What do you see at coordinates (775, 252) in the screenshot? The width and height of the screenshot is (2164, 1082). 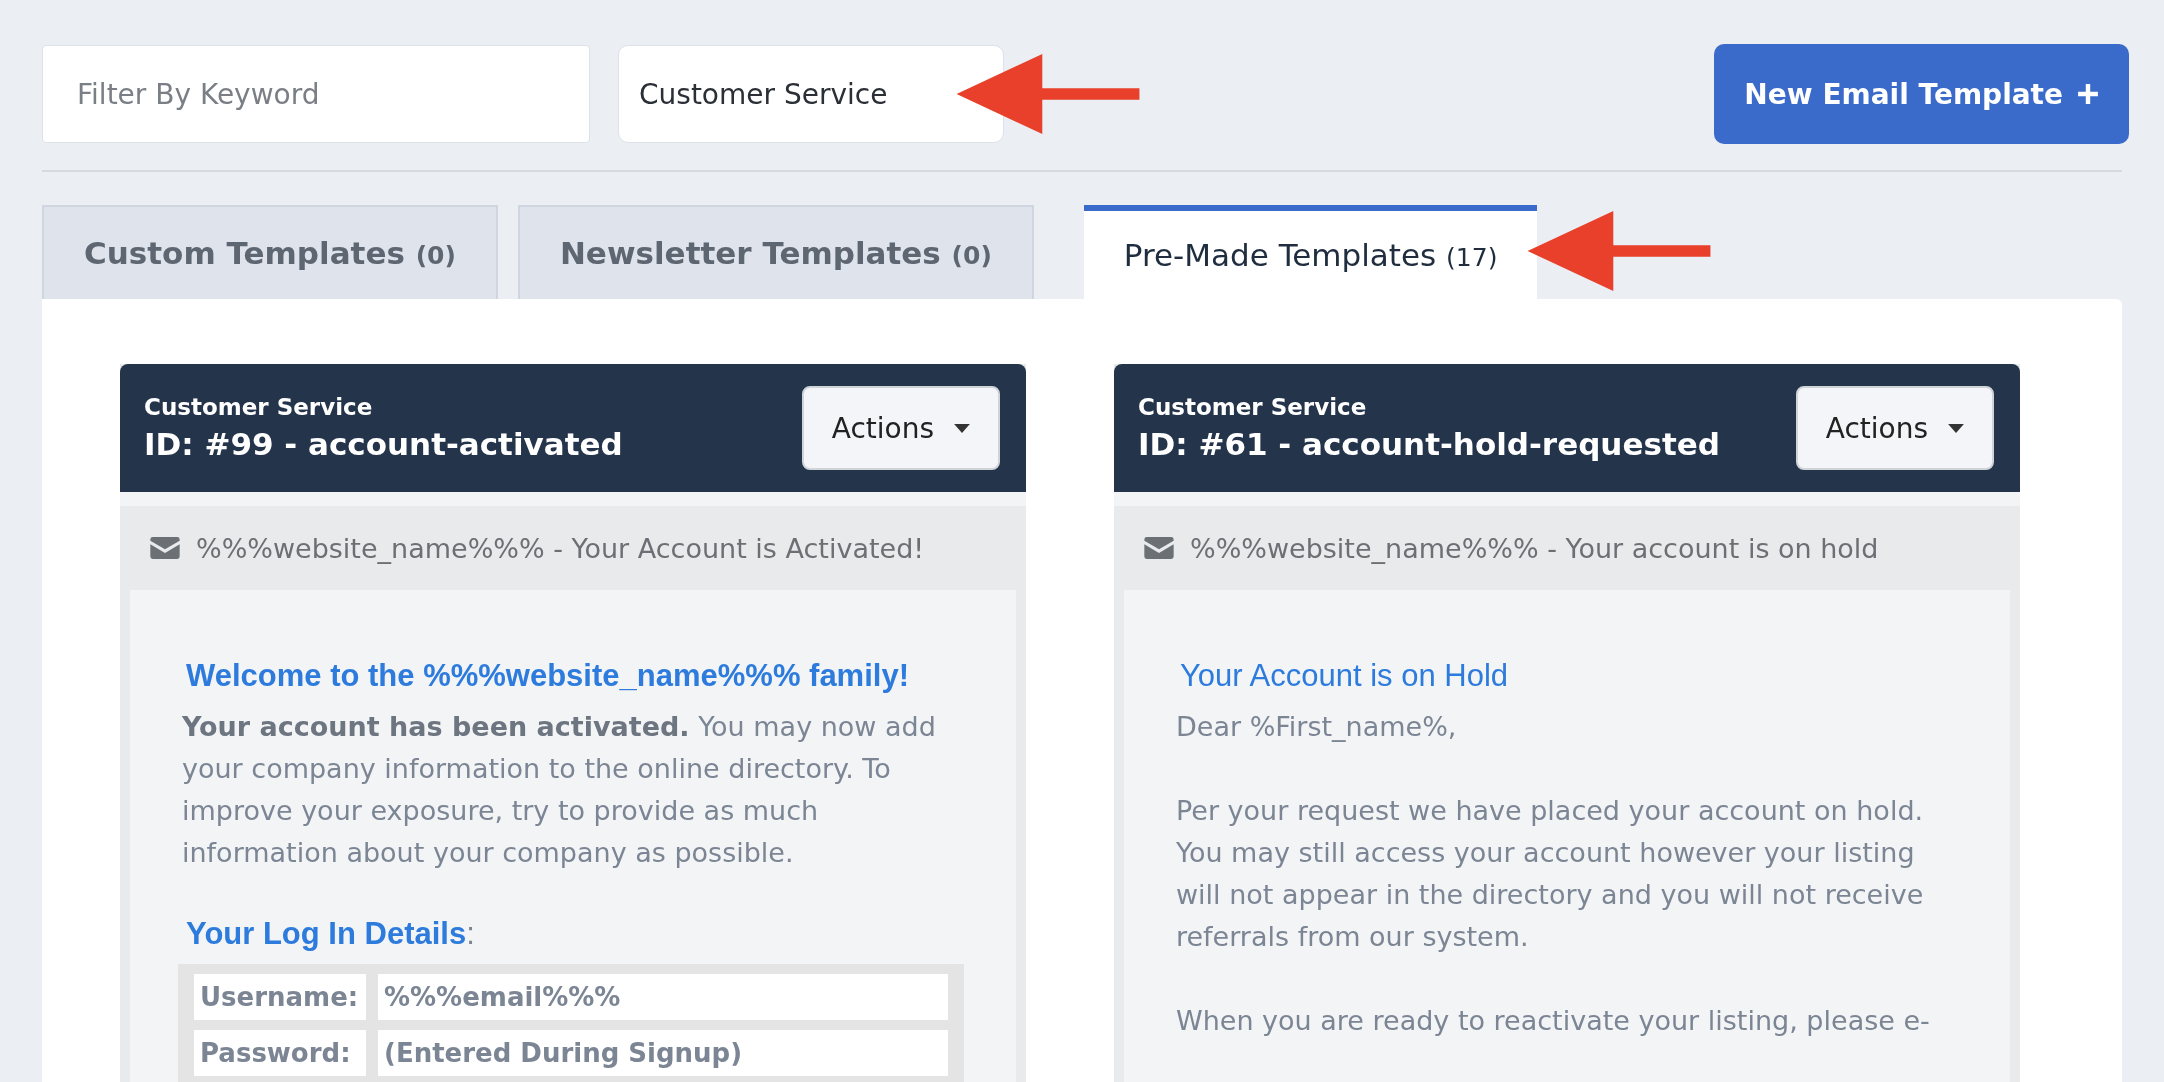 I see `template-tab: Newsletter Templates (0)` at bounding box center [775, 252].